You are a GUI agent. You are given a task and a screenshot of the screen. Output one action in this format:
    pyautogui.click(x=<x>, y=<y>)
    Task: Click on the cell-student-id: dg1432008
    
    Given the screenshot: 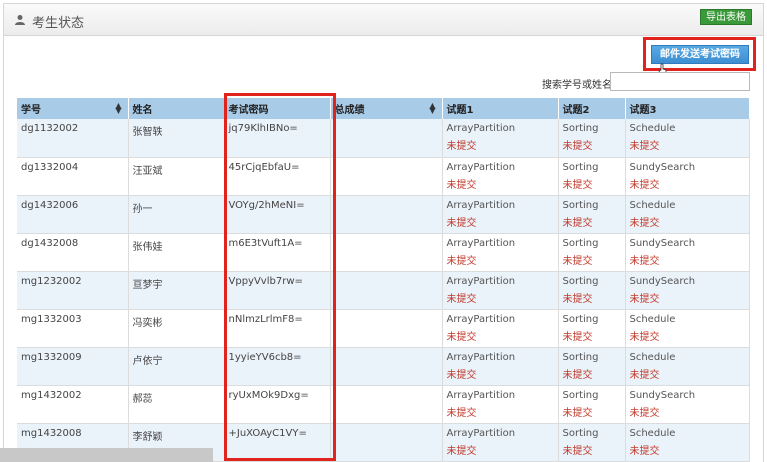 What is the action you would take?
    pyautogui.click(x=73, y=252)
    